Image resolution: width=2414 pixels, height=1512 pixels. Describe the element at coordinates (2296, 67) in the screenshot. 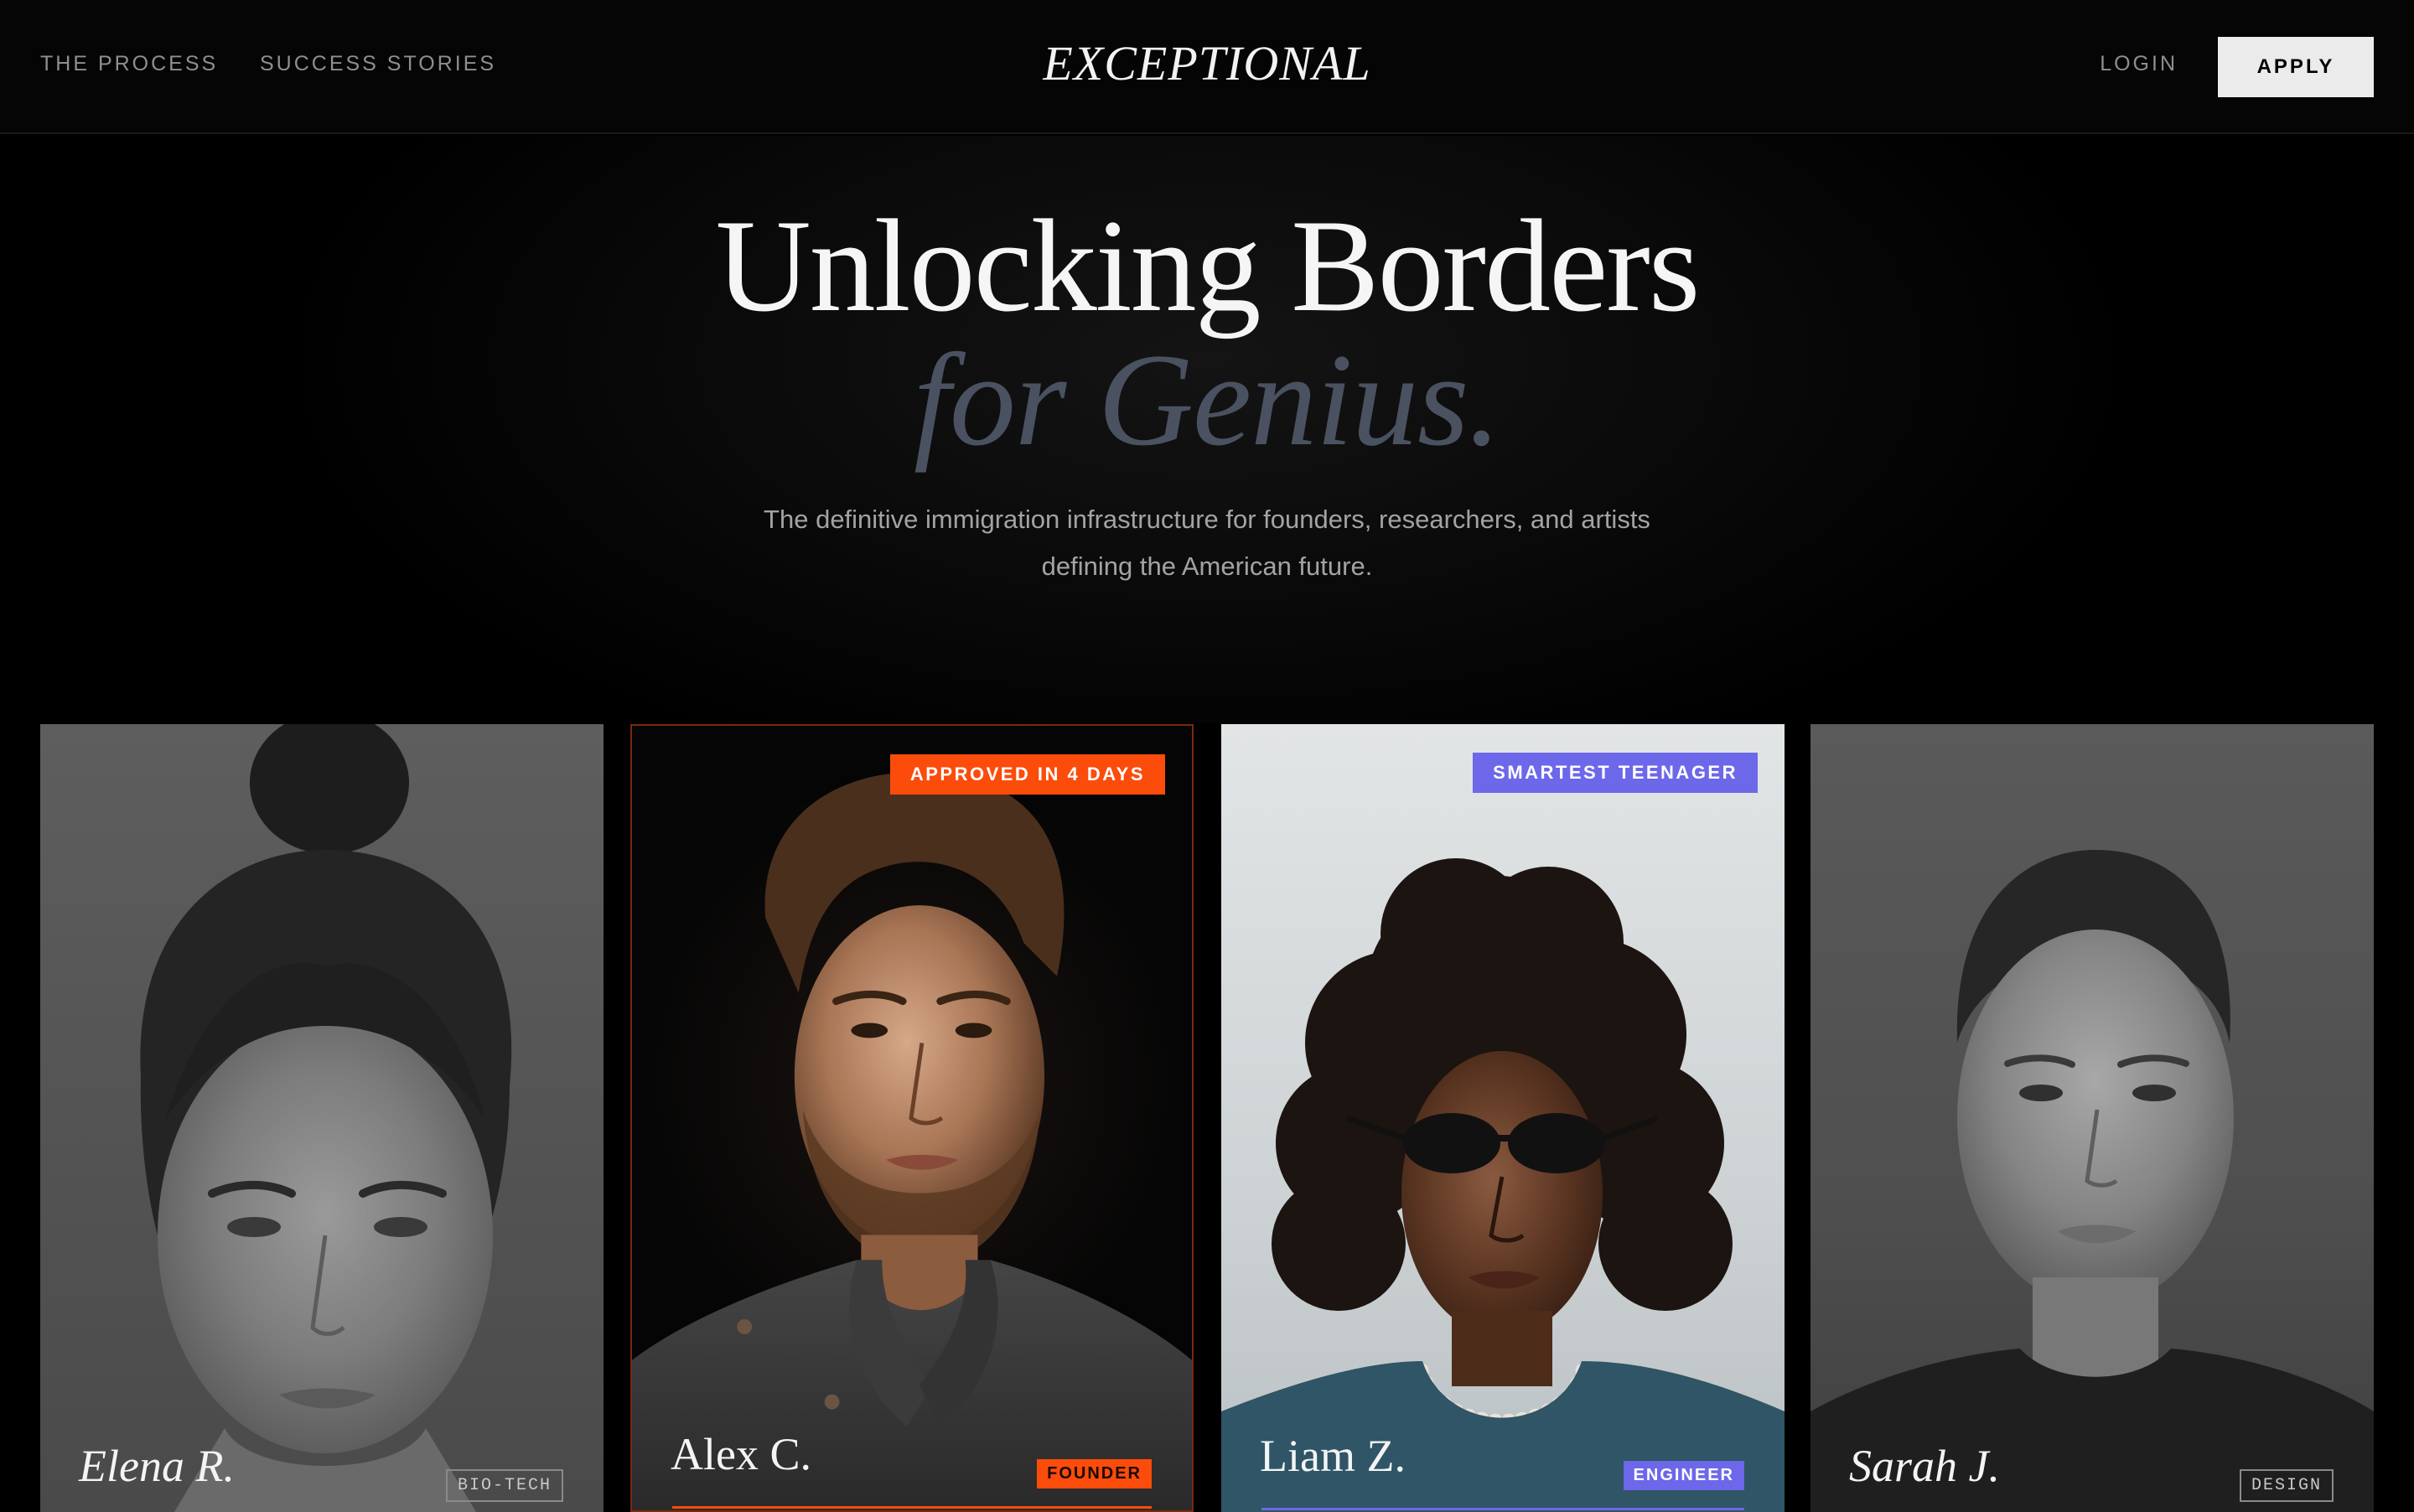

I see `apply-button: APPLY` at that location.